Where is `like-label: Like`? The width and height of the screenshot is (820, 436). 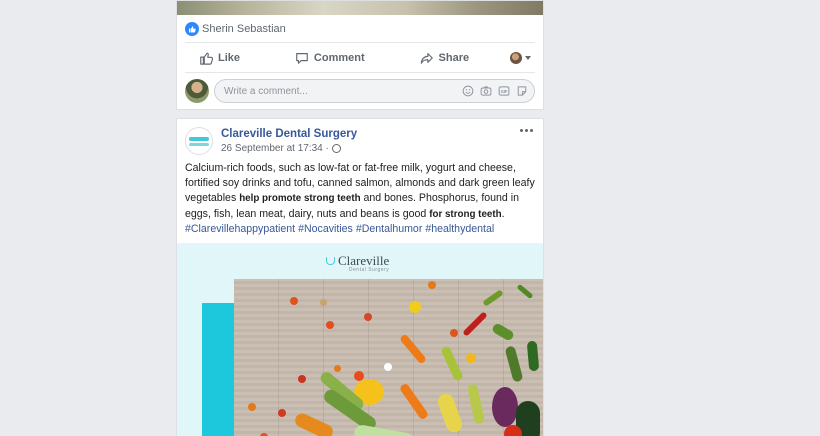
like-label: Like is located at coordinates (229, 57).